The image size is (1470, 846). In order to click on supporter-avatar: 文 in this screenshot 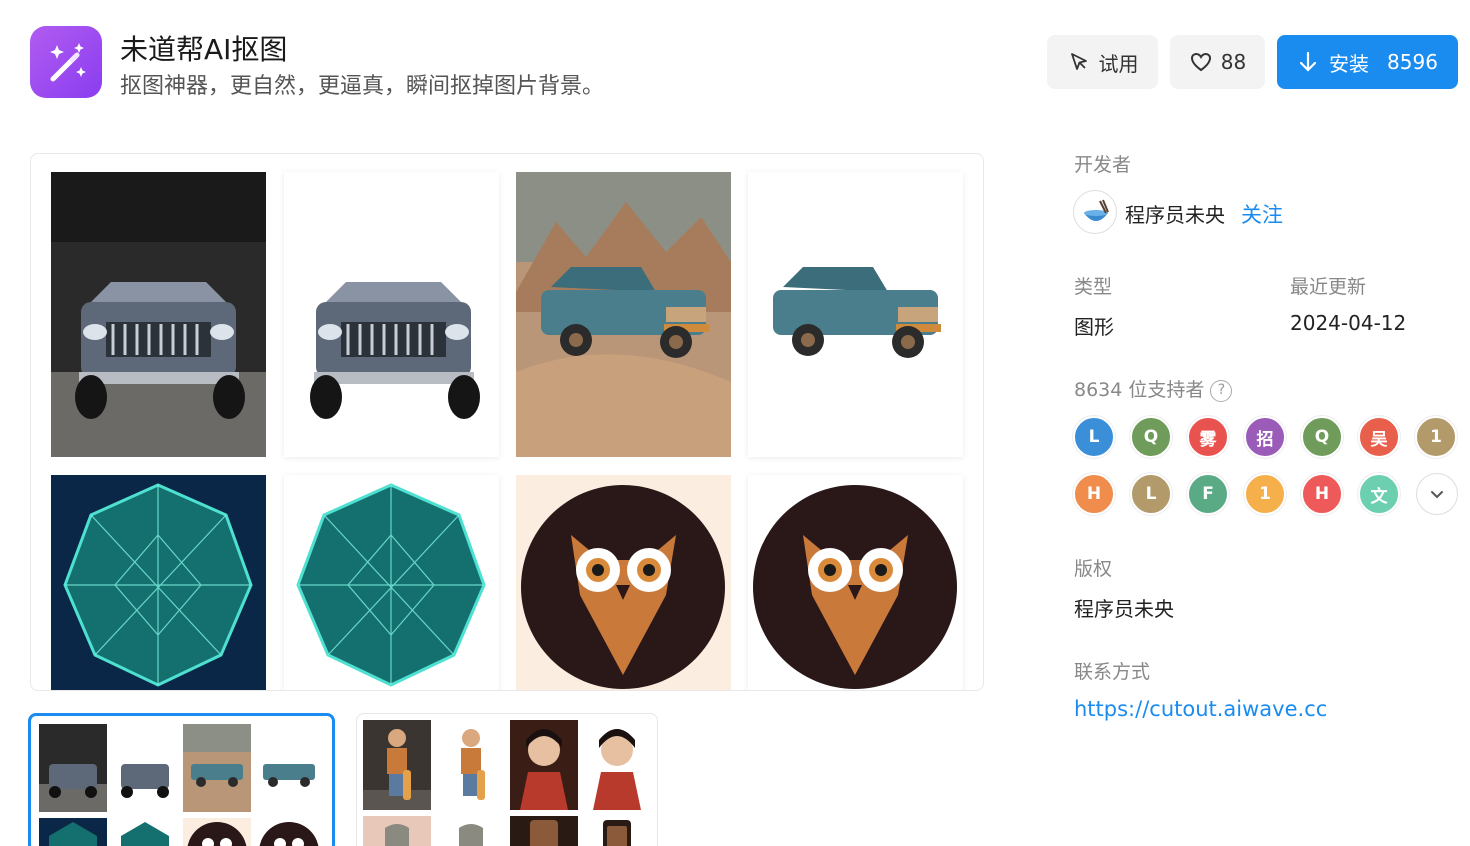, I will do `click(1379, 494)`.